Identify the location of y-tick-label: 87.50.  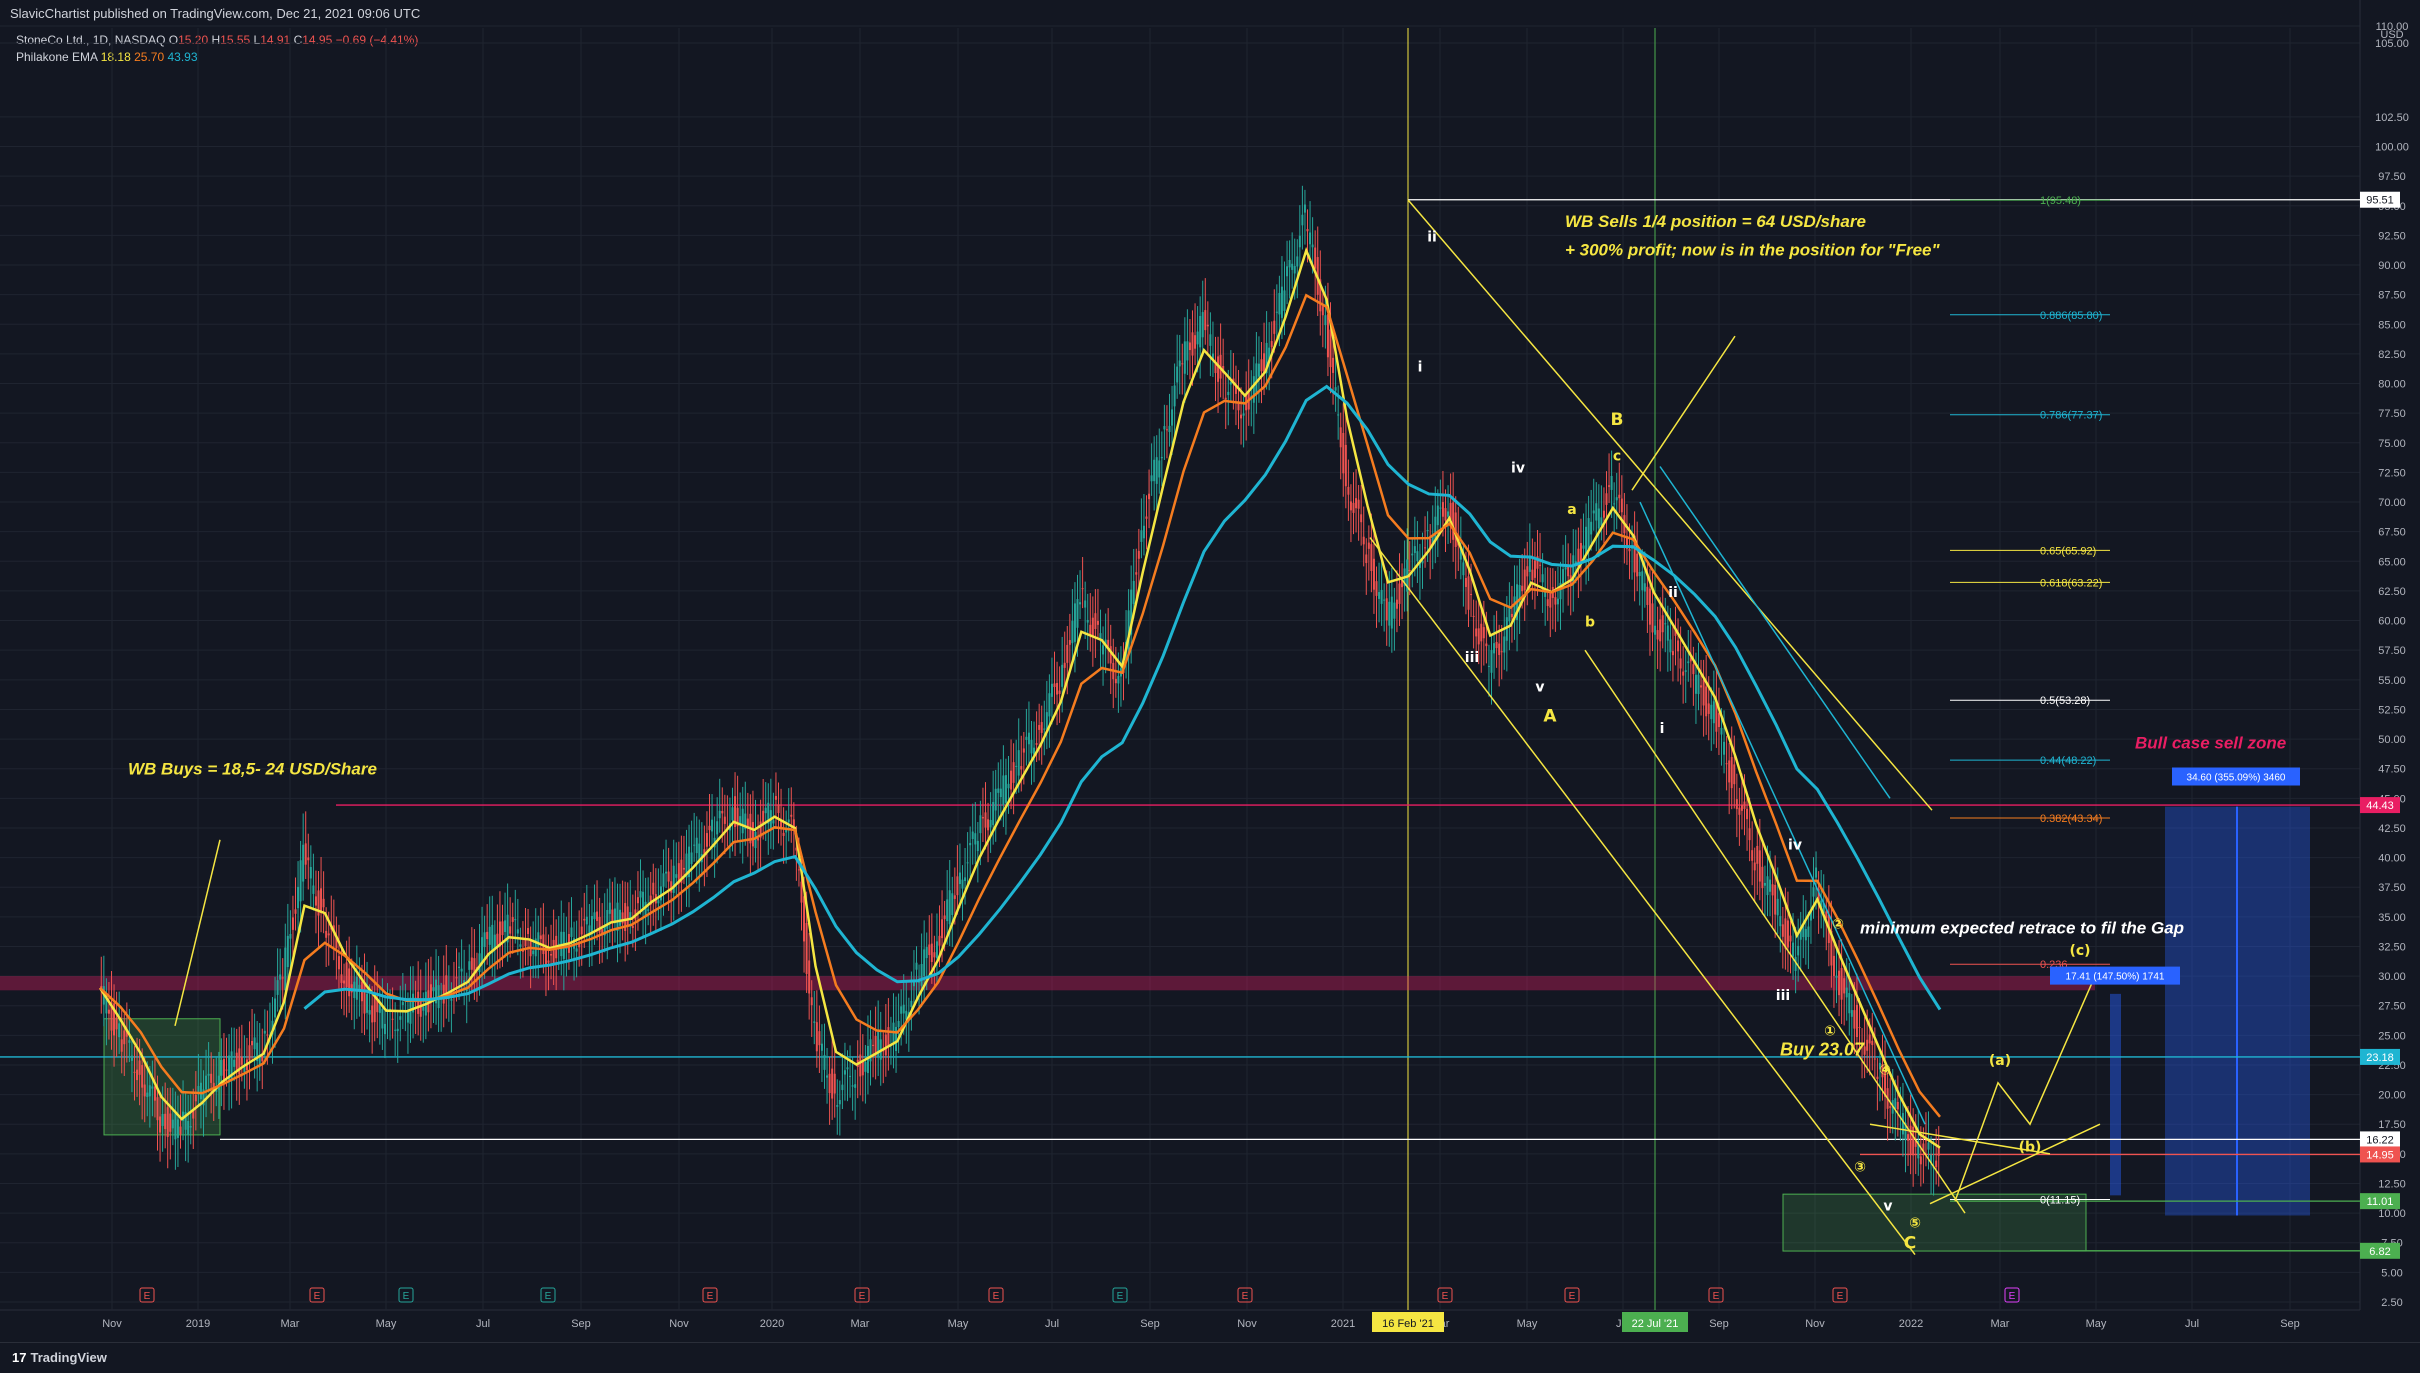
(2392, 296).